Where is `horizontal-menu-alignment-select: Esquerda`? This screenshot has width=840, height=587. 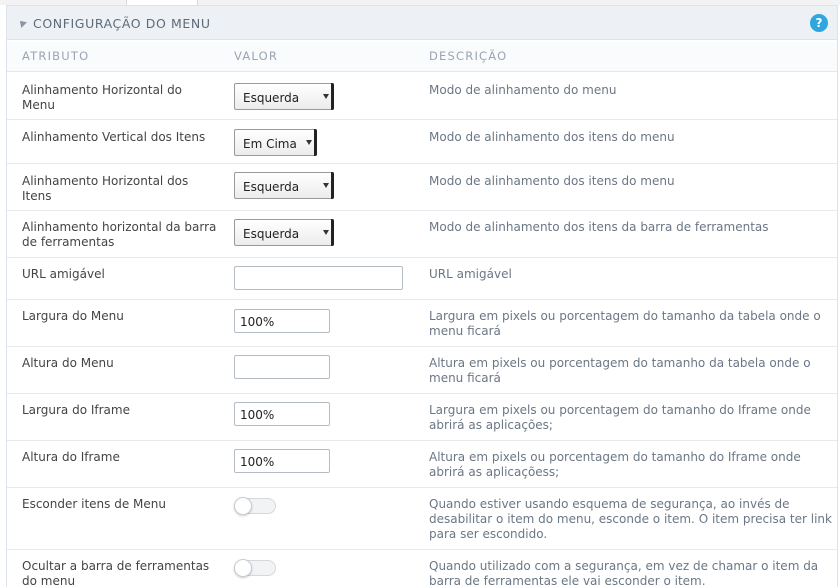
horizontal-menu-alignment-select: Esquerda is located at coordinates (284, 96).